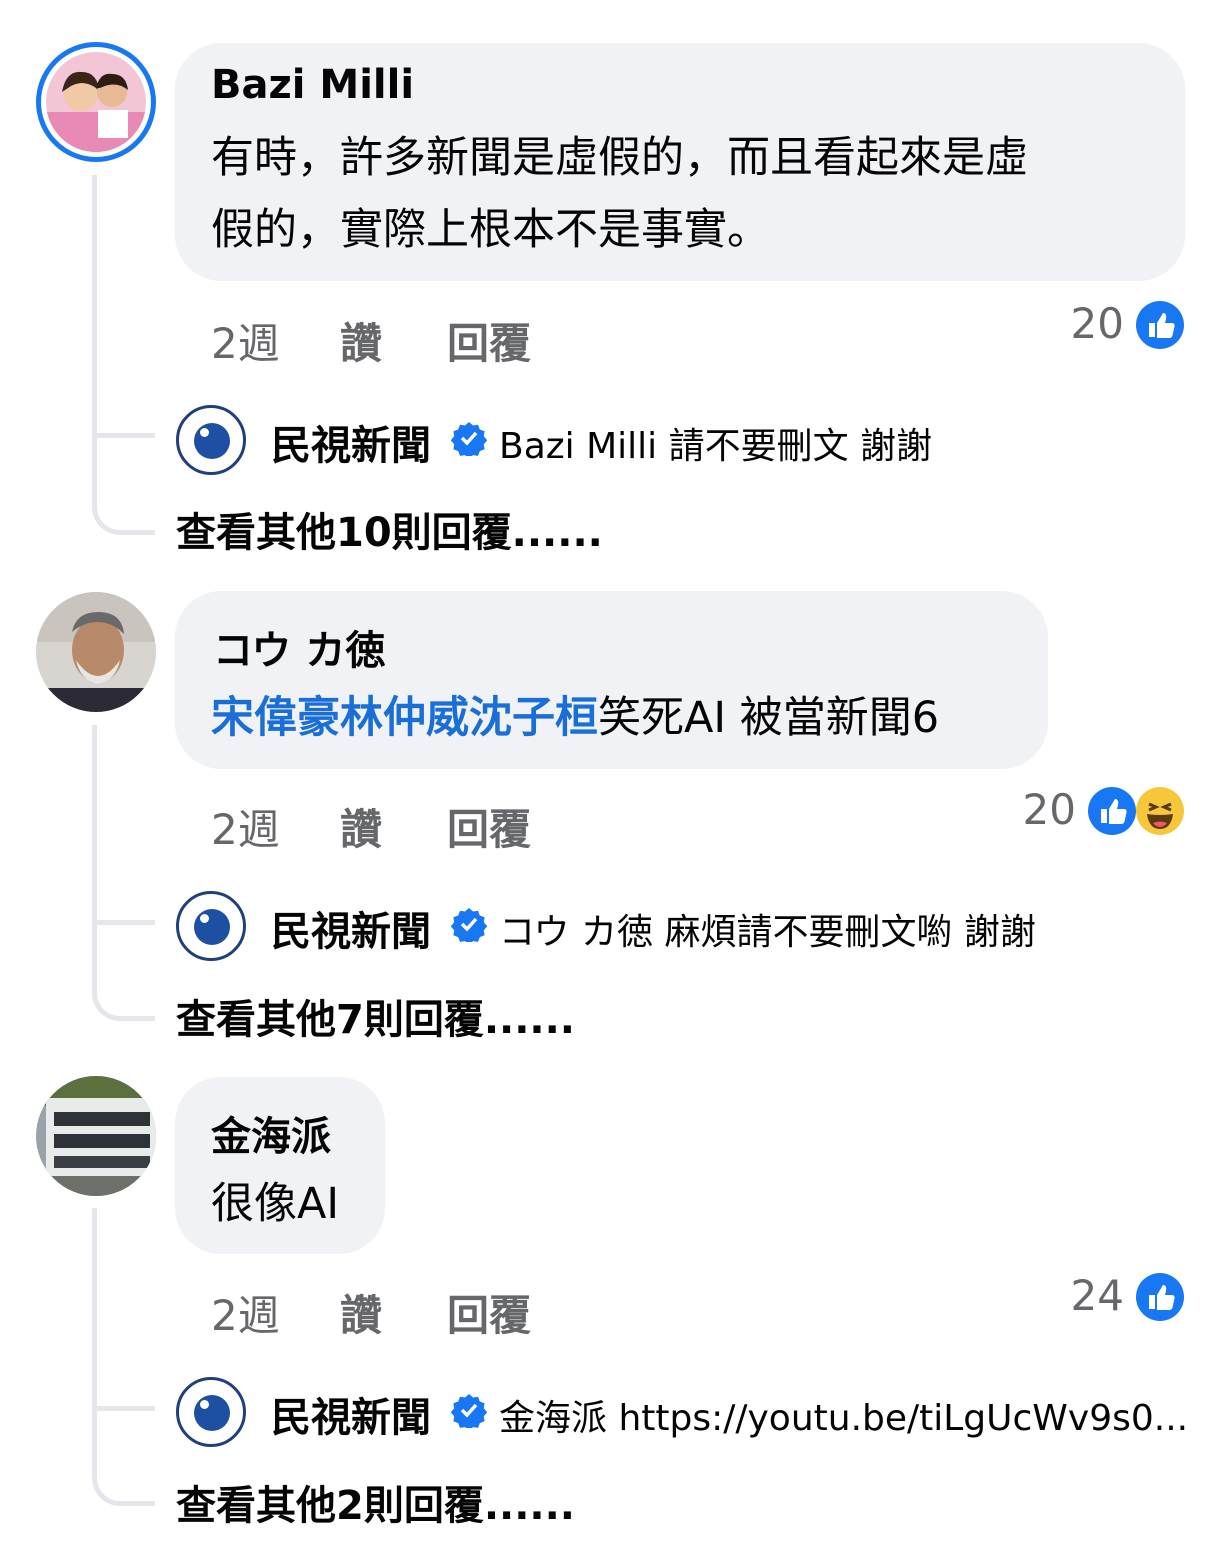 The height and width of the screenshot is (1561, 1220). Describe the element at coordinates (1160, 811) in the screenshot. I see `haha-icon` at that location.